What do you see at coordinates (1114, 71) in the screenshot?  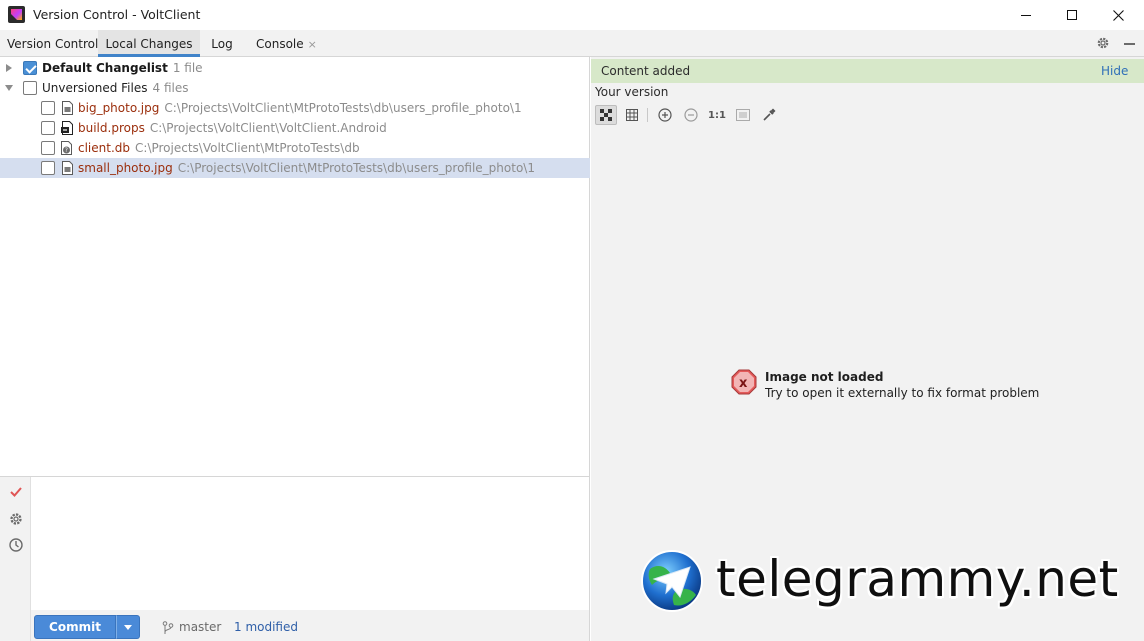 I see `hide-notification-link: Hide` at bounding box center [1114, 71].